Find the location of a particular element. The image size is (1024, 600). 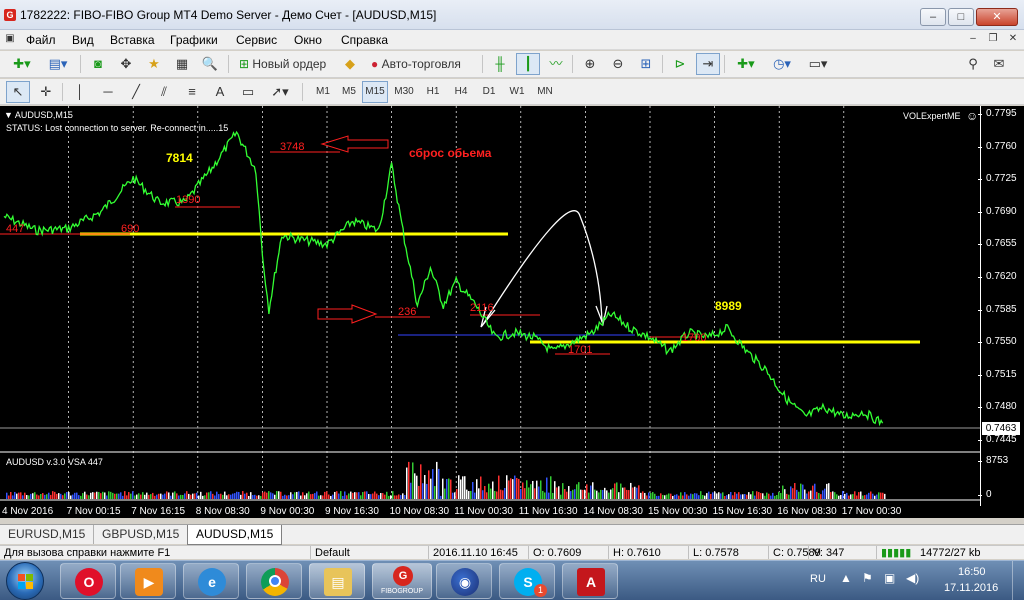

menu-help: Справка is located at coordinates (364, 40).